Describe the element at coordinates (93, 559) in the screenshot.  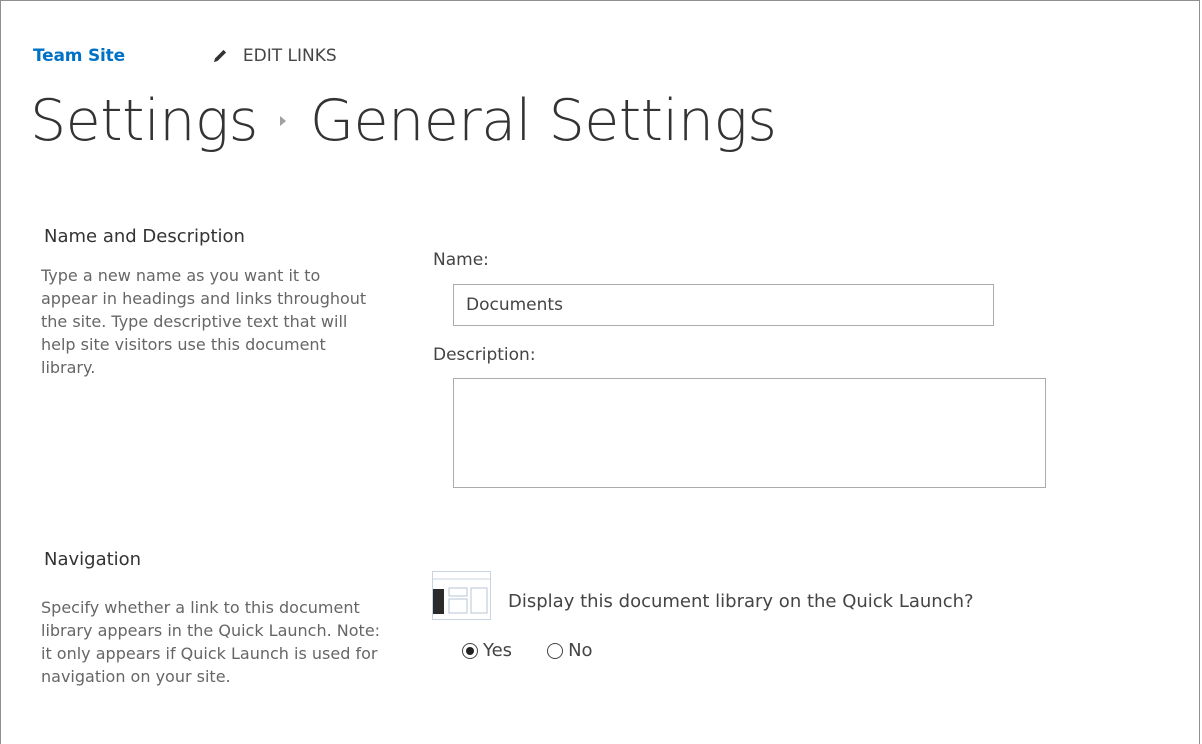
I see `navigation-heading: Navigation` at that location.